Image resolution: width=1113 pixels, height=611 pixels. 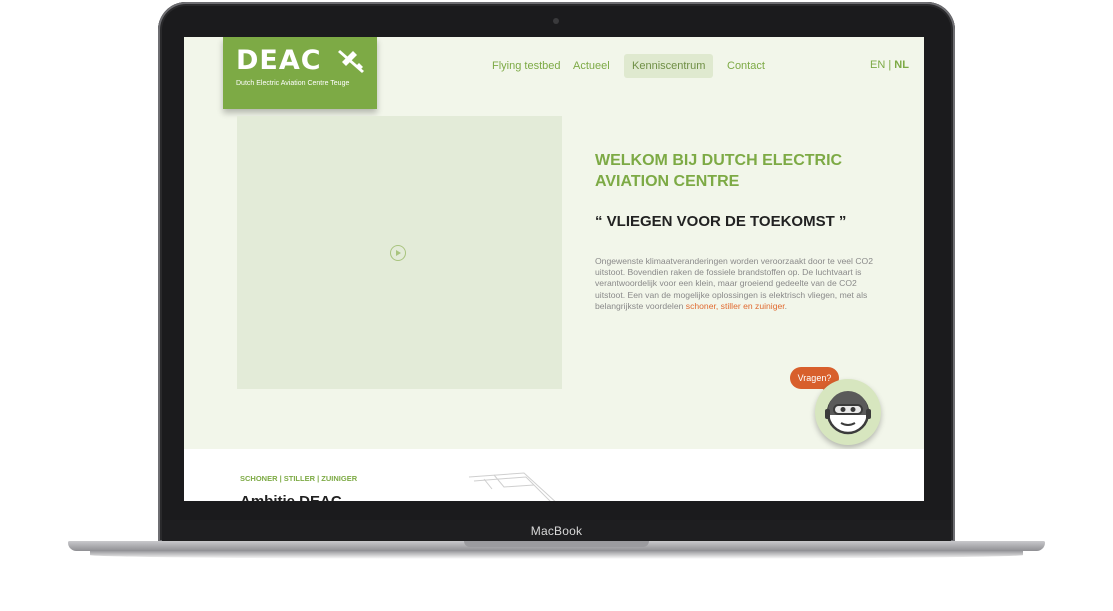 I want to click on pilot-helmet-icon, so click(x=848, y=413).